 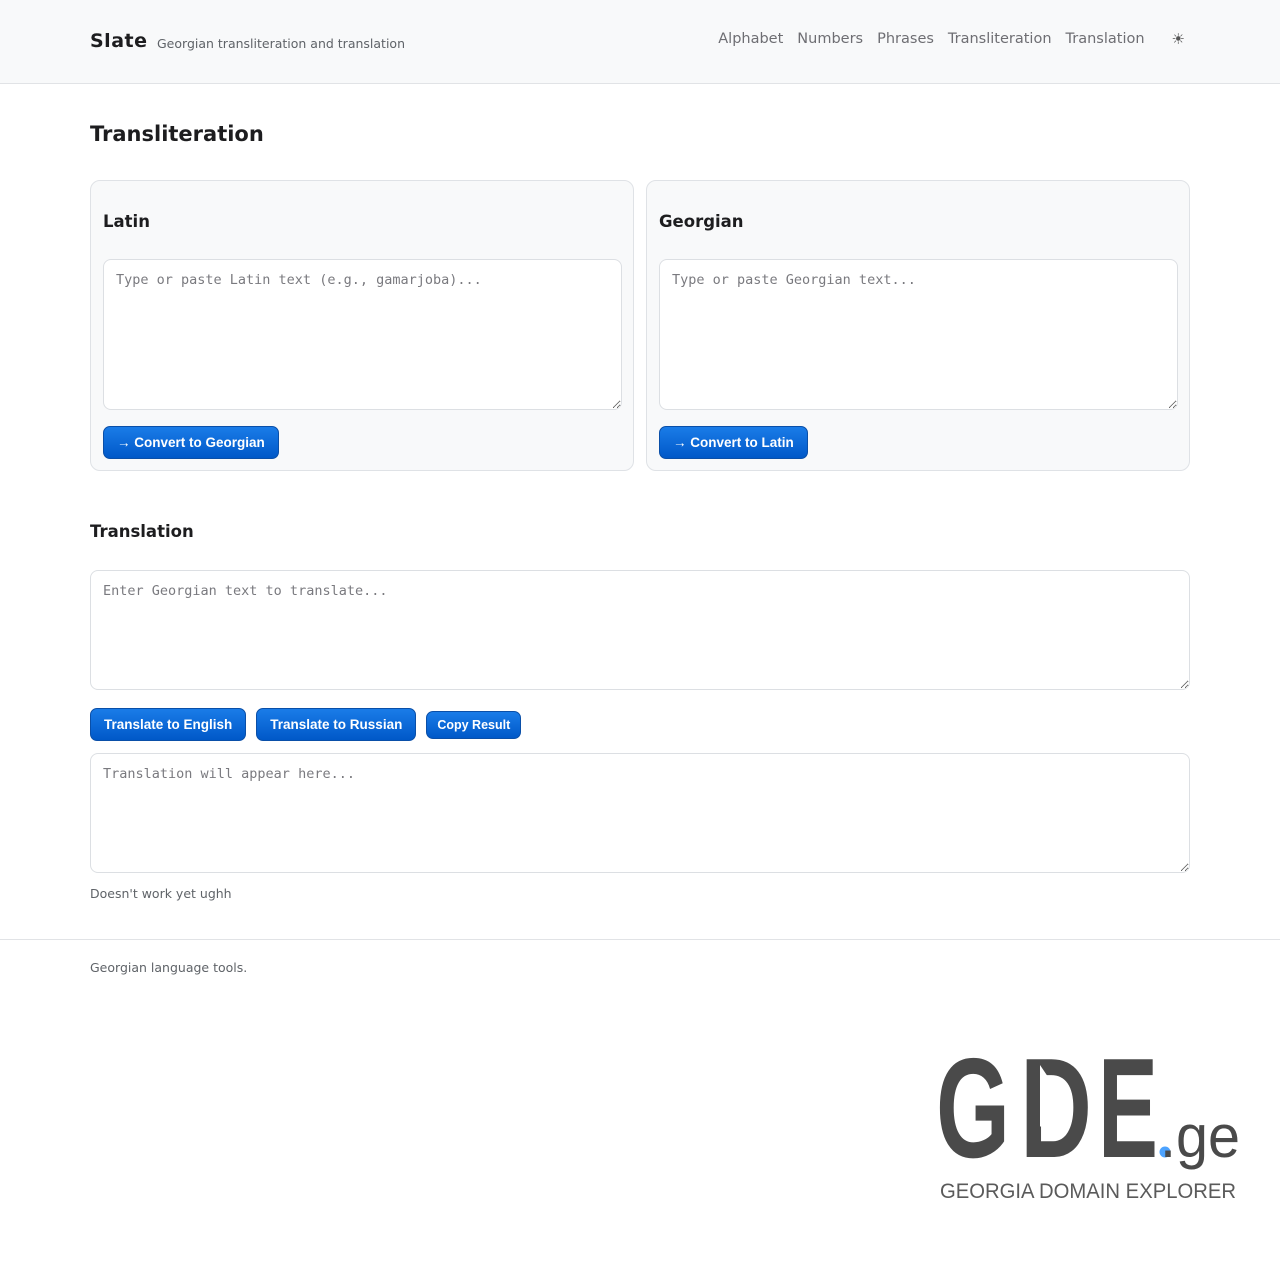 I want to click on copy-result-button: Copy Result, so click(x=474, y=724).